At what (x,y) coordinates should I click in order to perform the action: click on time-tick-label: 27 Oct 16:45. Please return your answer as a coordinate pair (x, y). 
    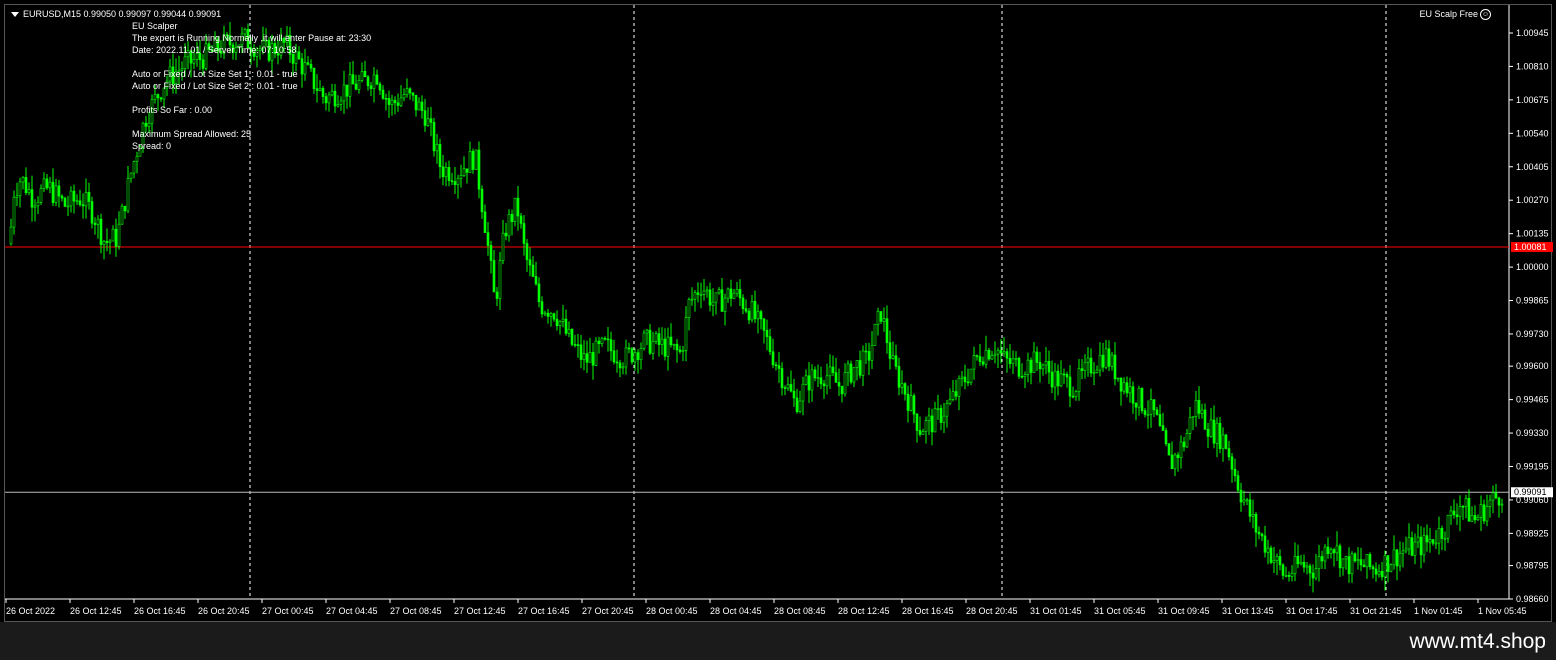
    Looking at the image, I should click on (544, 611).